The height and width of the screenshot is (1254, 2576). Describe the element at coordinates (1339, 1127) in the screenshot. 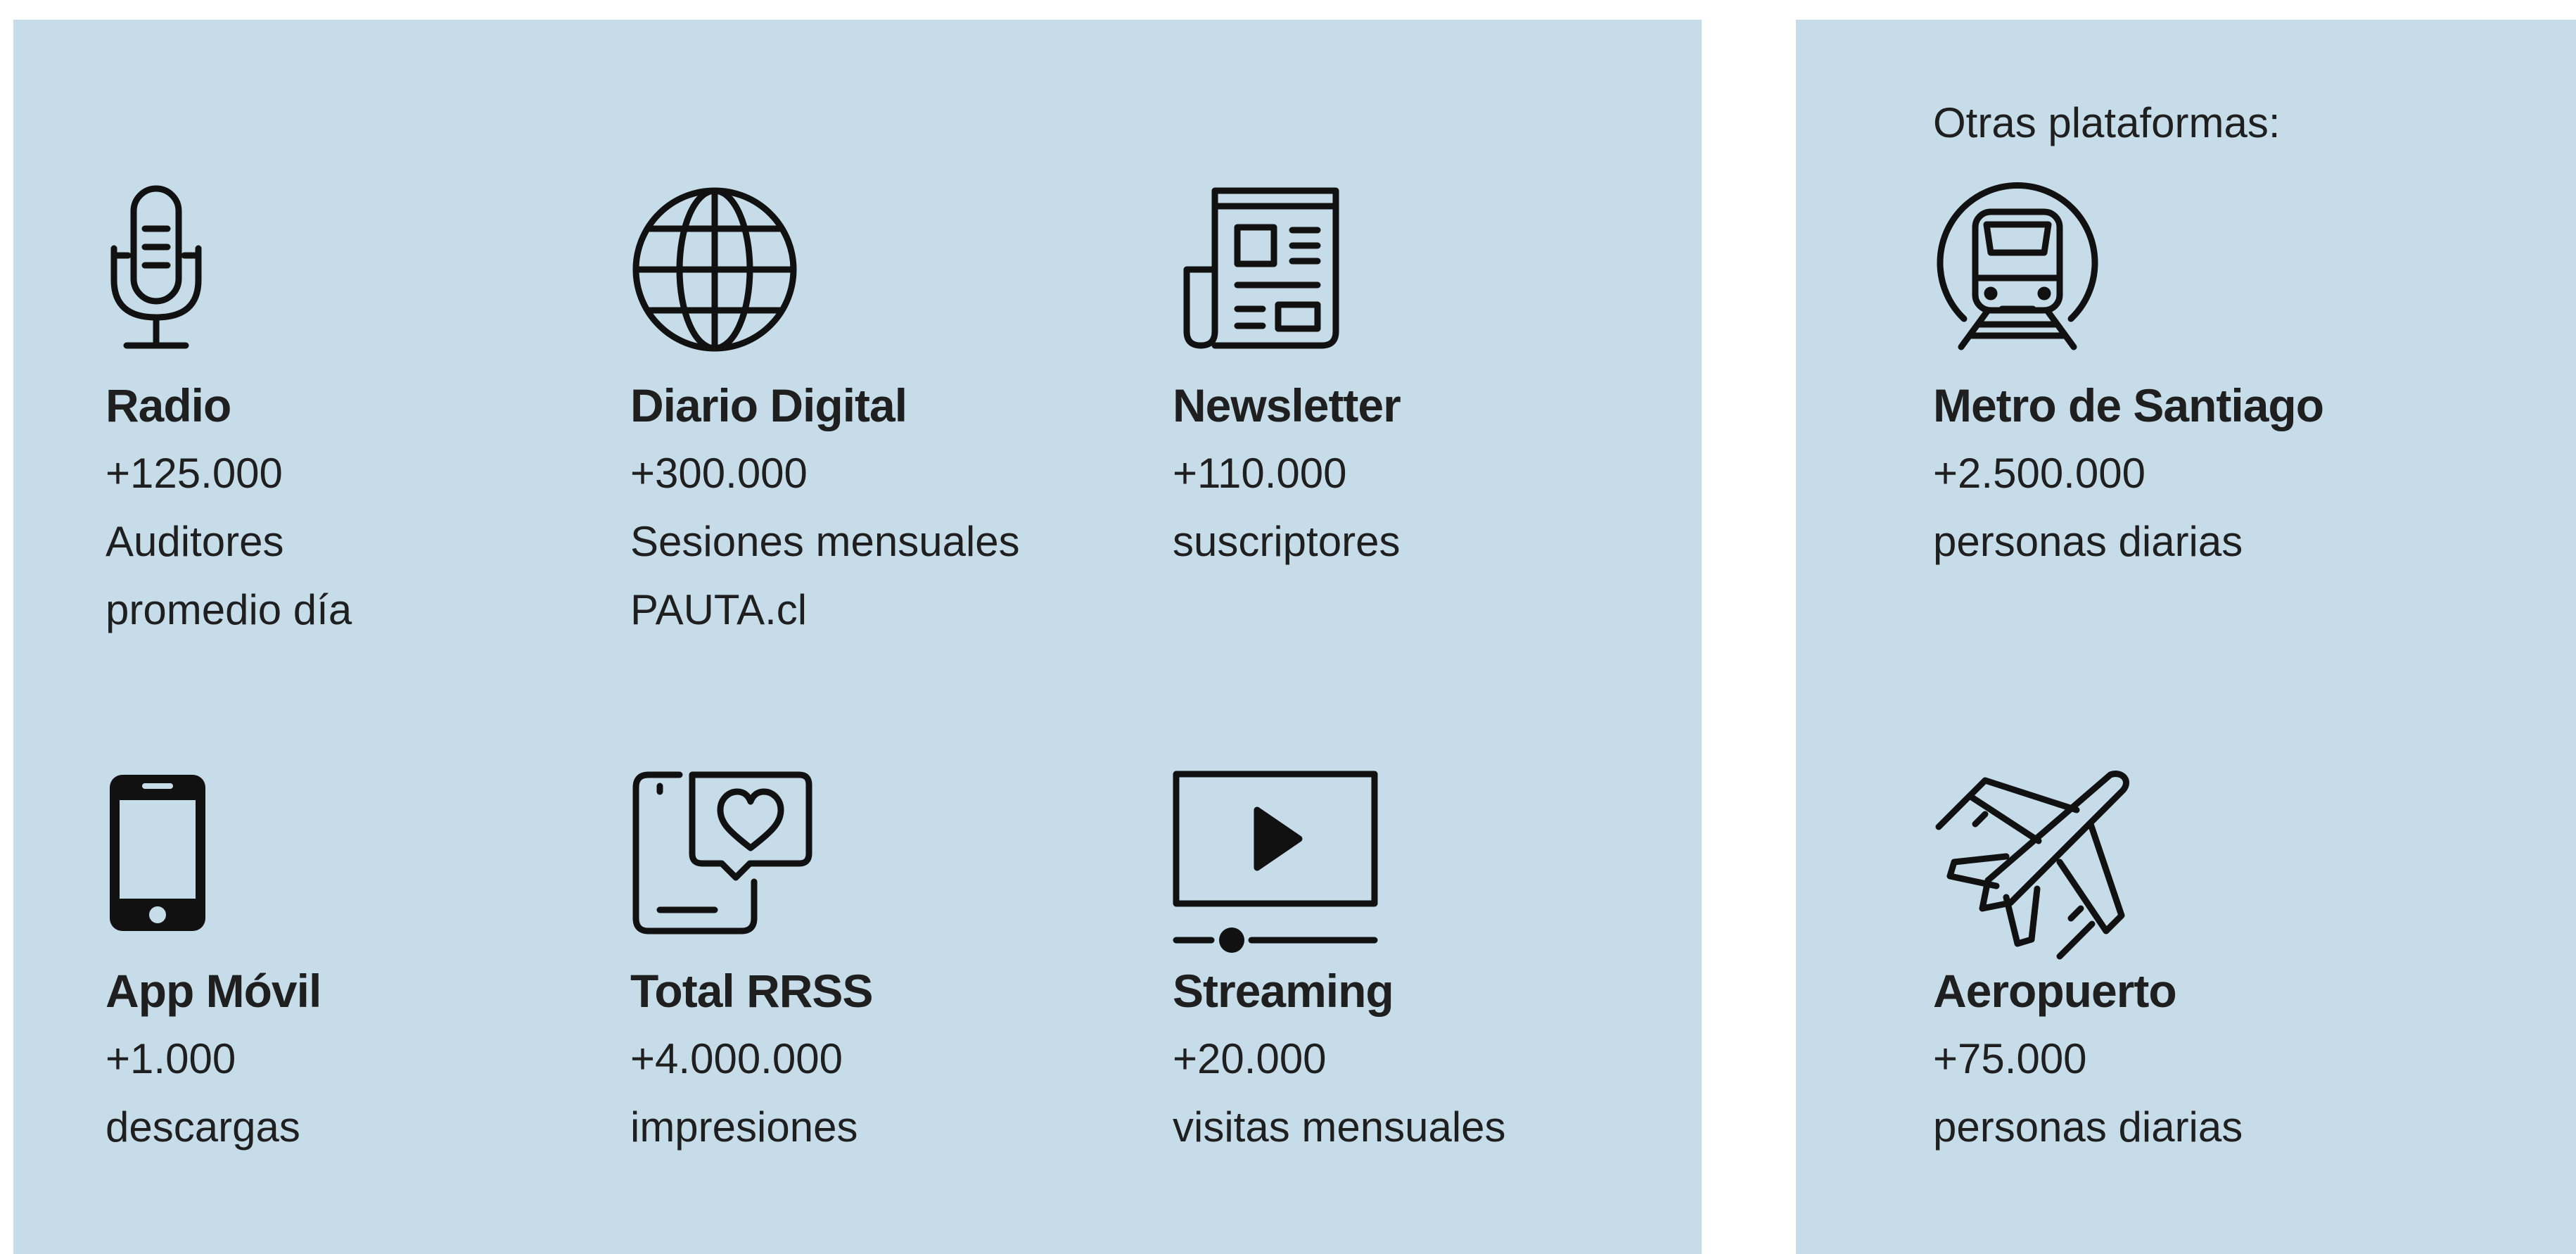

I see `stat-label: visitas mensuales` at that location.